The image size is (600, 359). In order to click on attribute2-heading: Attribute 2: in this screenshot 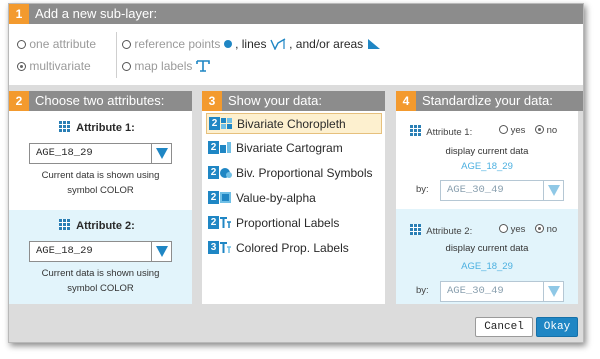, I will do `click(97, 225)`.